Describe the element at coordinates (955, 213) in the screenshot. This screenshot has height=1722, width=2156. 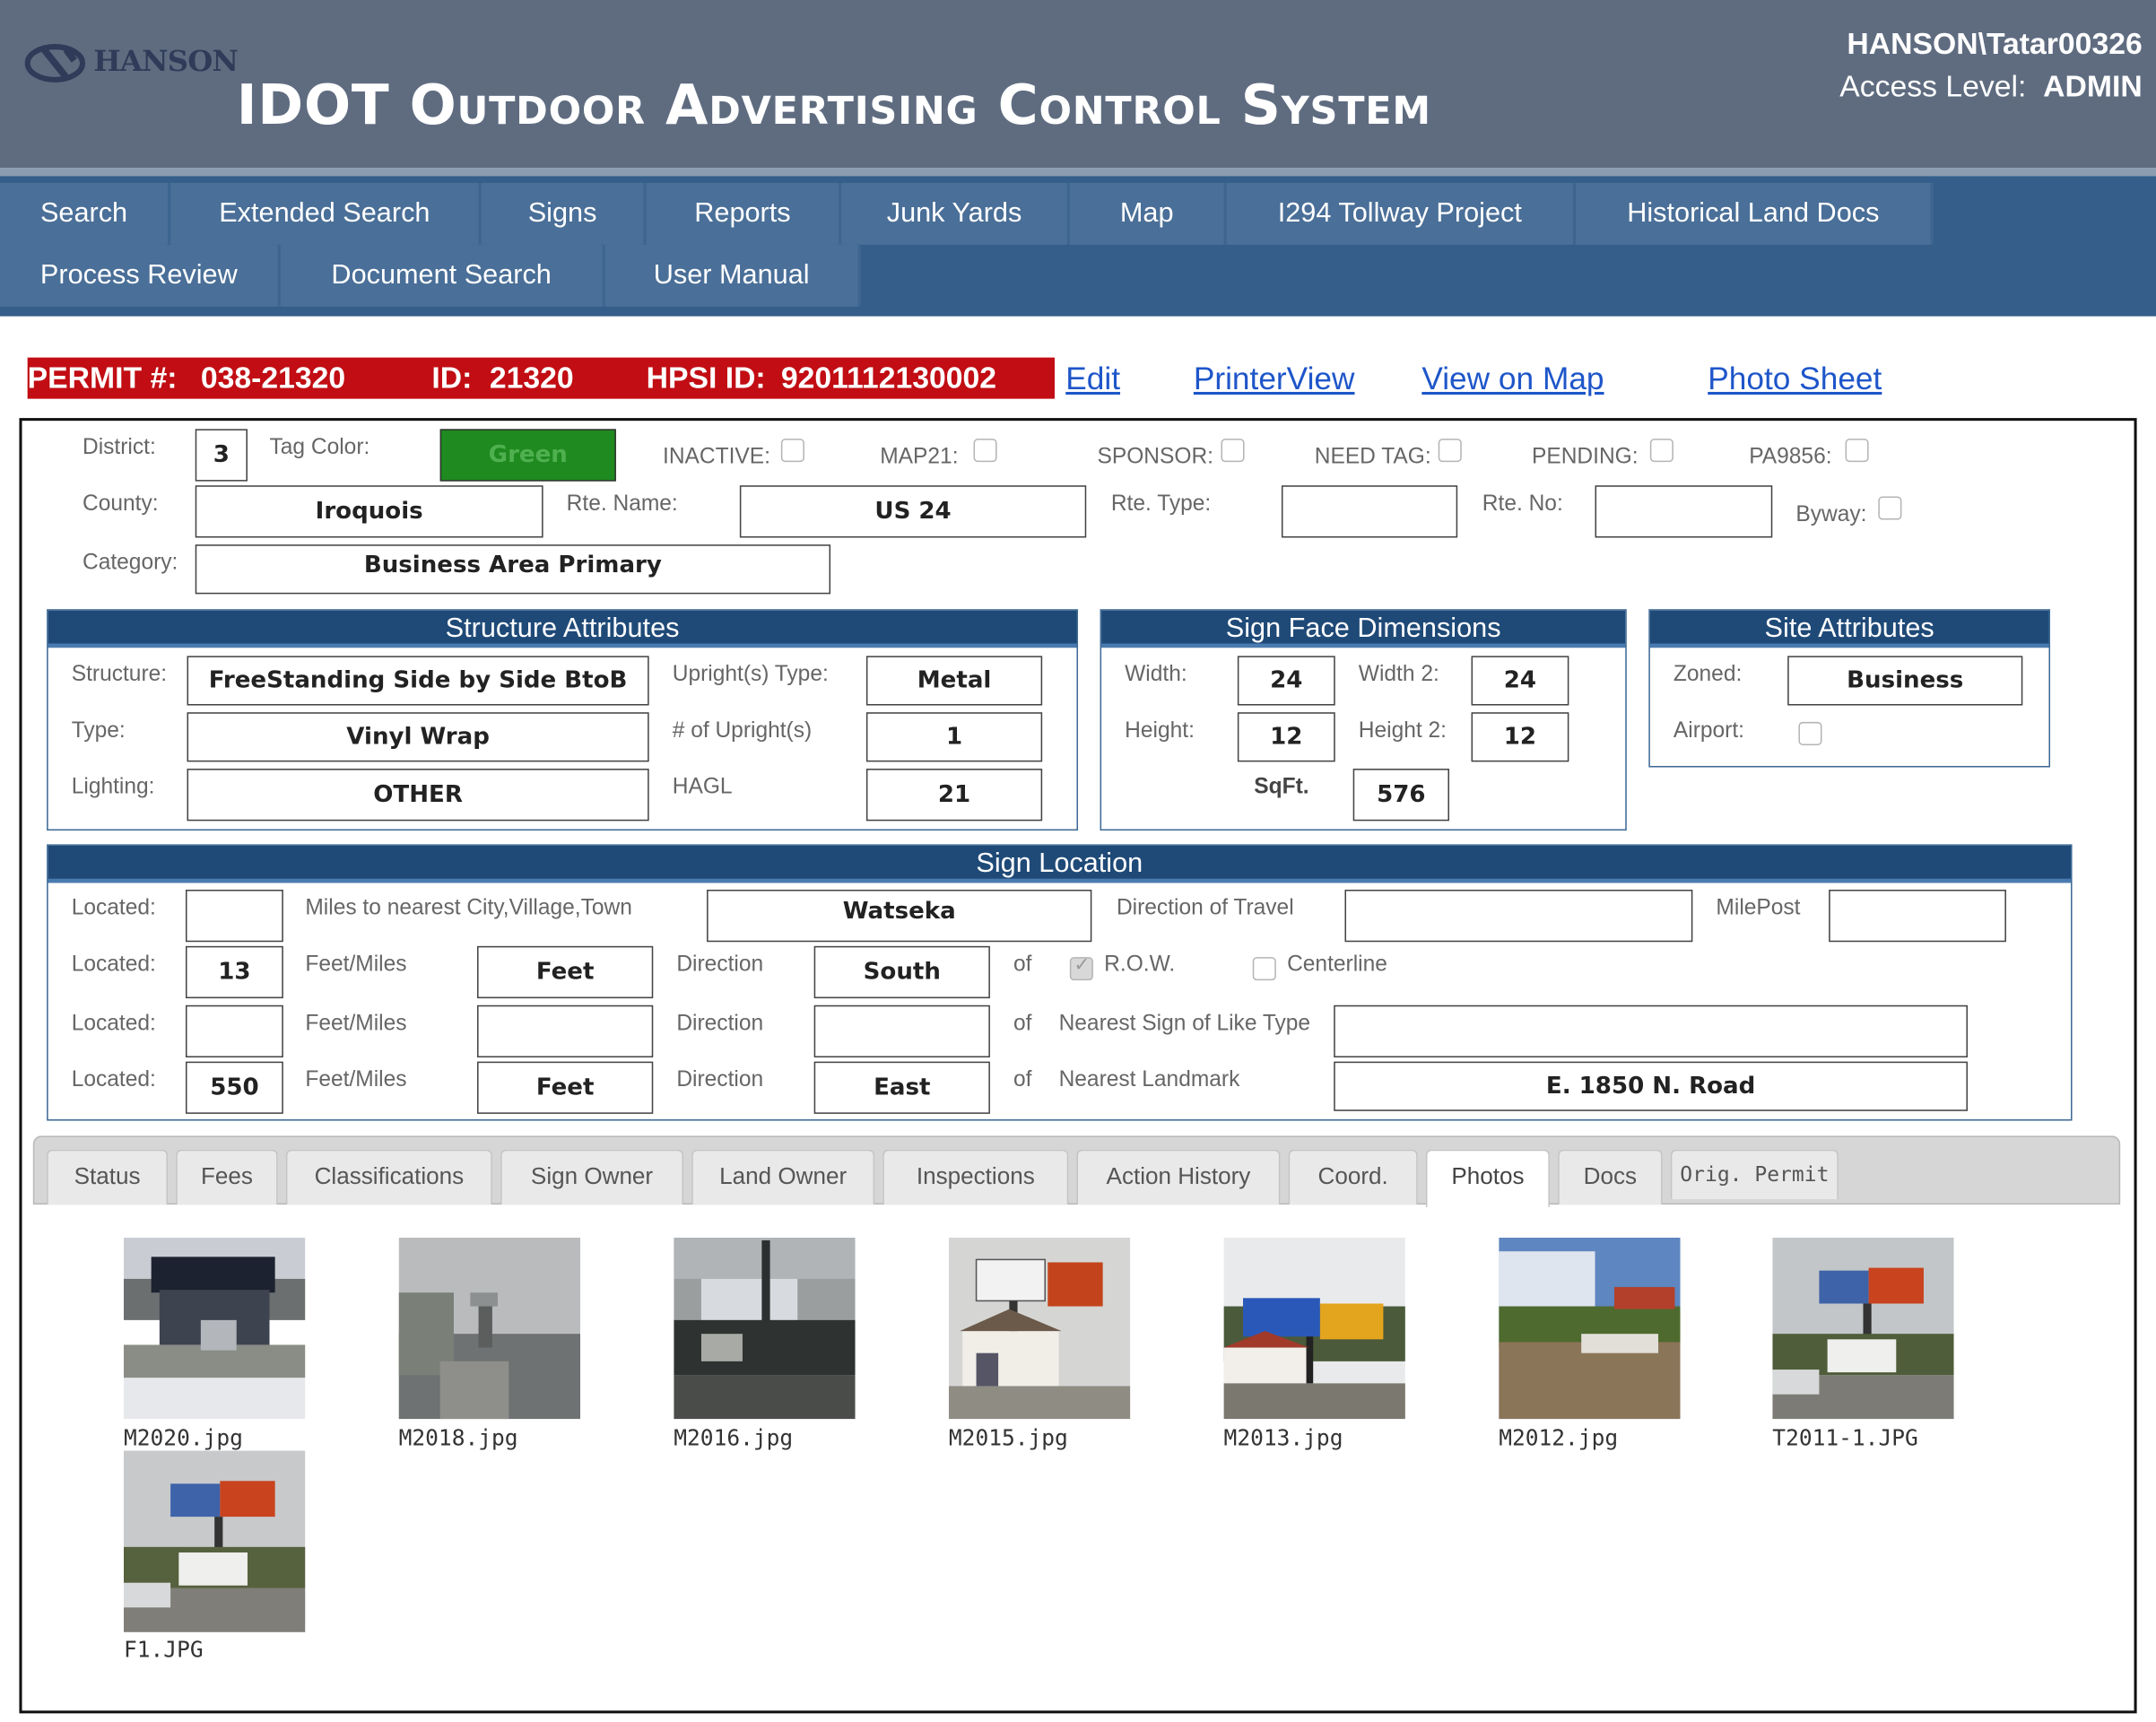
I see `nav-junk-yards: Junk Yards` at that location.